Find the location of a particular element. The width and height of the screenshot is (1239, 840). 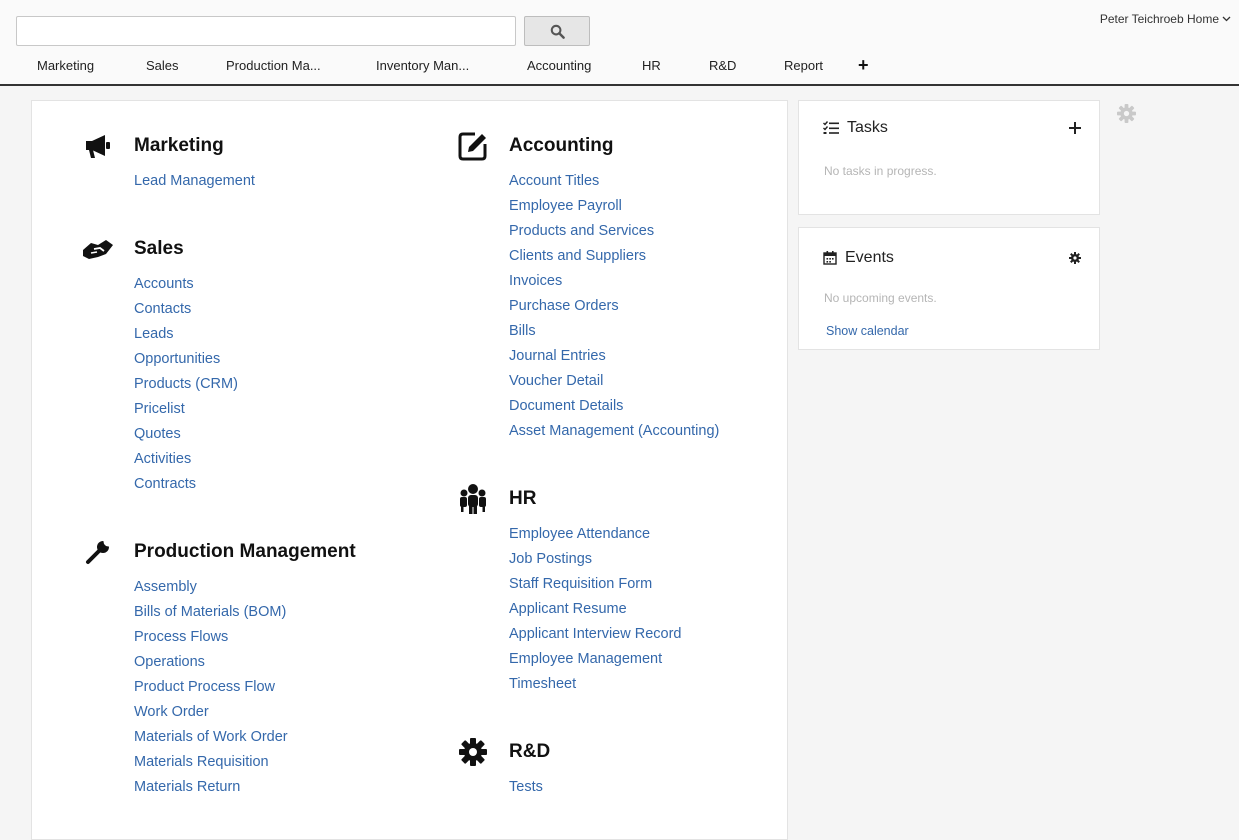

link-invoices: Invoices is located at coordinates (535, 281).